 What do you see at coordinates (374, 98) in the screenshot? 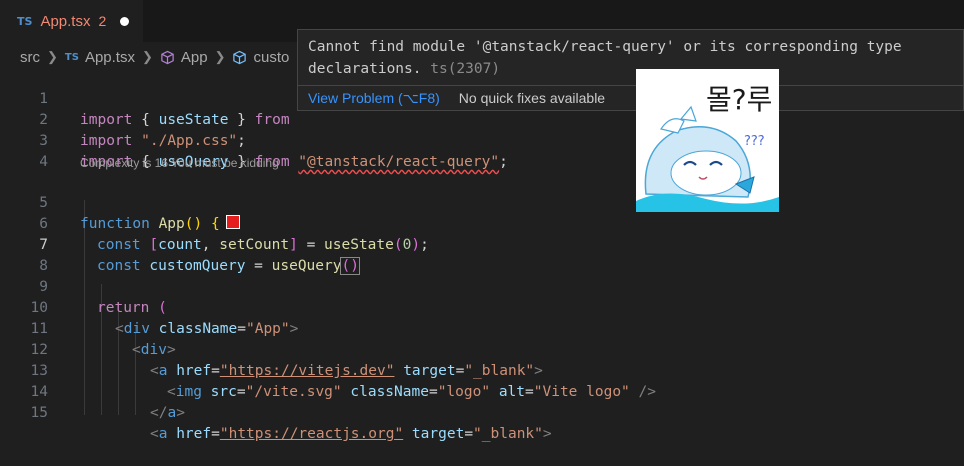
I see `view-problem-link: View Problem (⌥F8)` at bounding box center [374, 98].